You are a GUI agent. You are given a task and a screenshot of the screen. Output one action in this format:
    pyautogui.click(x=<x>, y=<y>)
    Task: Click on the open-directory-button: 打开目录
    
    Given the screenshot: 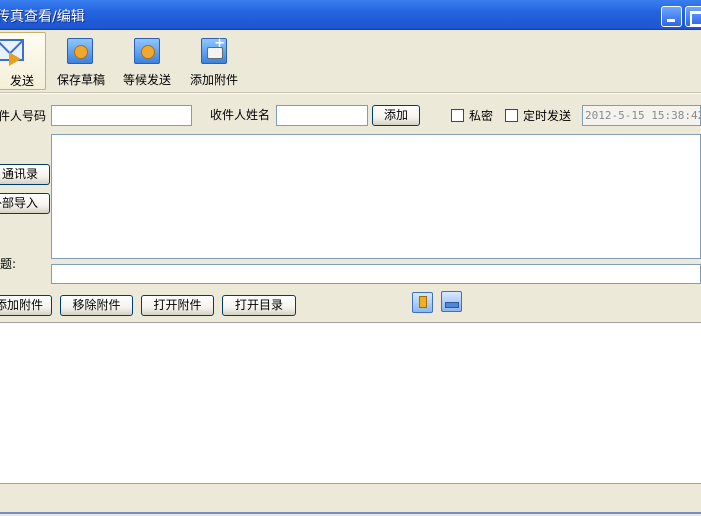 What is the action you would take?
    pyautogui.click(x=259, y=305)
    